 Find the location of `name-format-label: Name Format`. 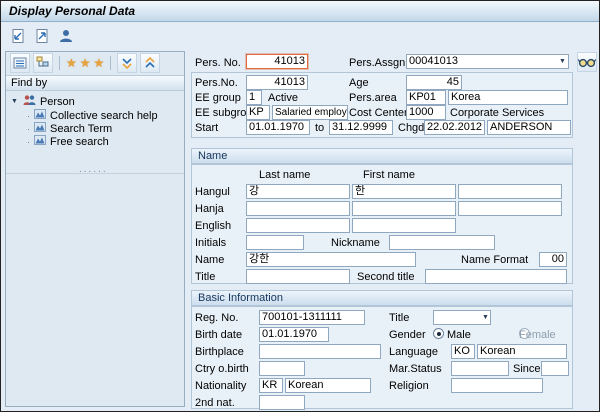

name-format-label: Name Format is located at coordinates (495, 260).